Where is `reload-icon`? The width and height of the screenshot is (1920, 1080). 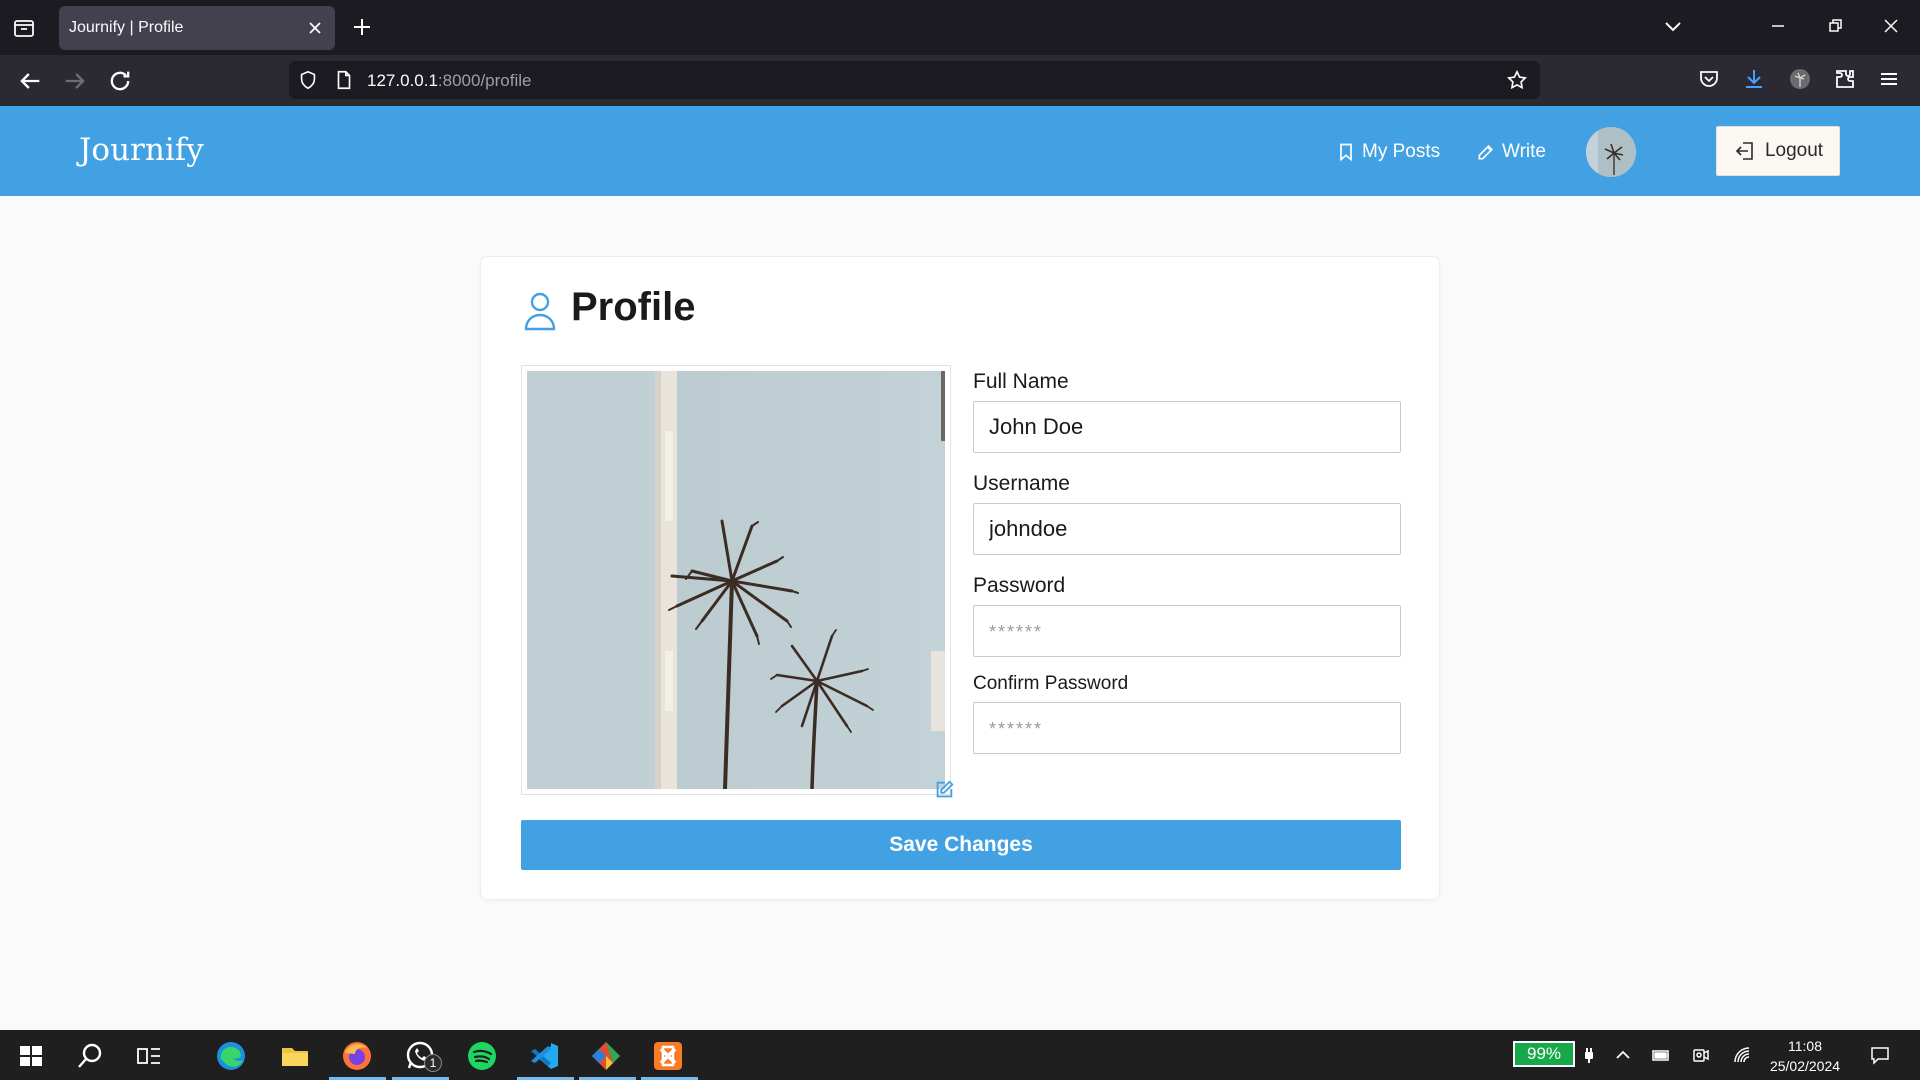 reload-icon is located at coordinates (120, 81).